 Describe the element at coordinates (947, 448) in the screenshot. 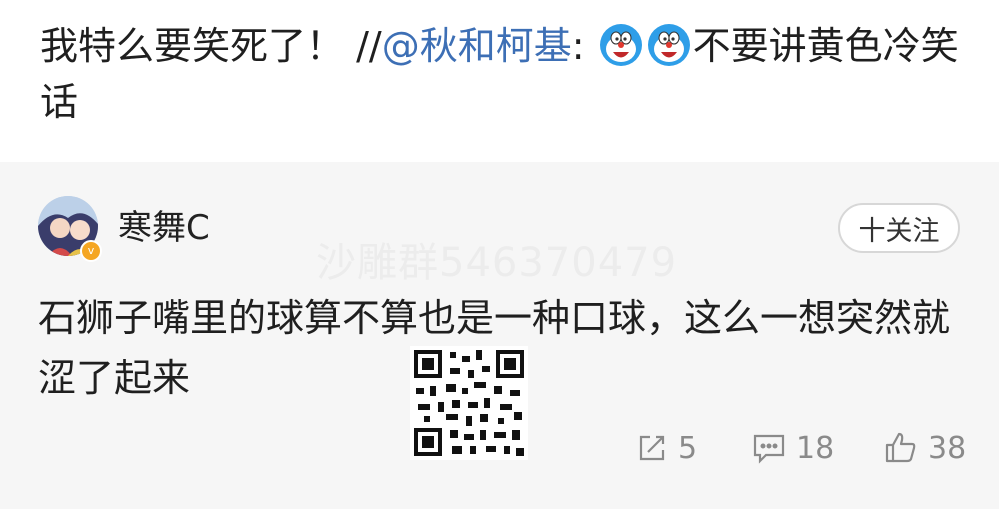

I see `like-count: 38` at that location.